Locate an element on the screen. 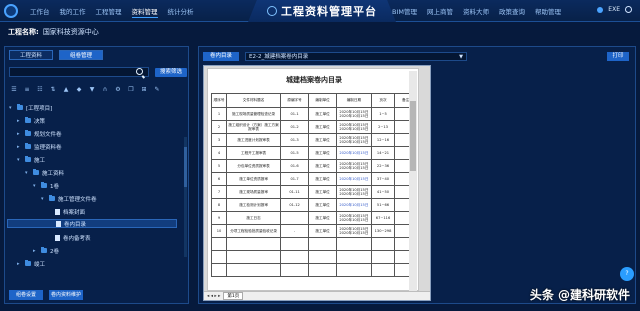  help-float-icon: ? is located at coordinates (627, 274).